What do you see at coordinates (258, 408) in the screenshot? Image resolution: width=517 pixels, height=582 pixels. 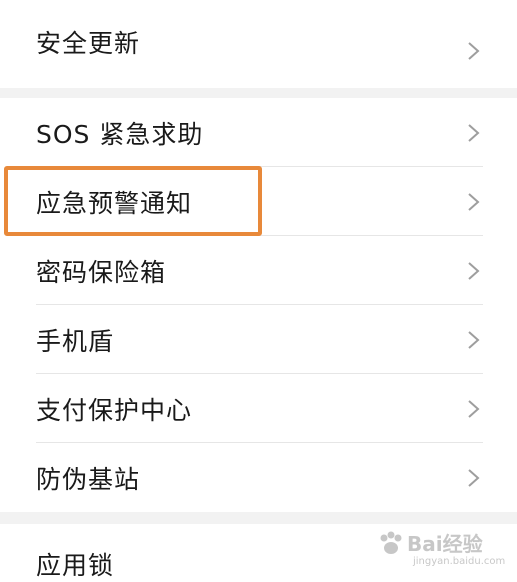 I see `list-item-payment-protection: 支付保护中心` at bounding box center [258, 408].